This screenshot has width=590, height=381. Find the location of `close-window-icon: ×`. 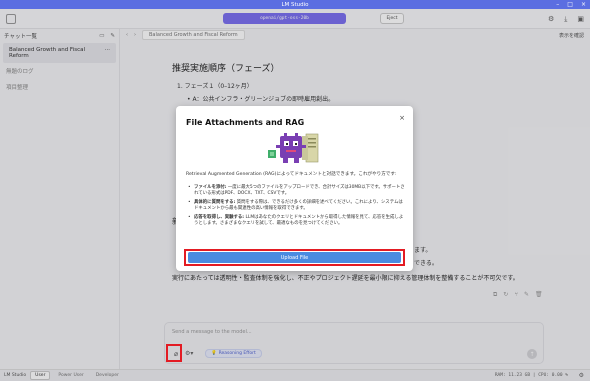

close-window-icon: × is located at coordinates (583, 4).